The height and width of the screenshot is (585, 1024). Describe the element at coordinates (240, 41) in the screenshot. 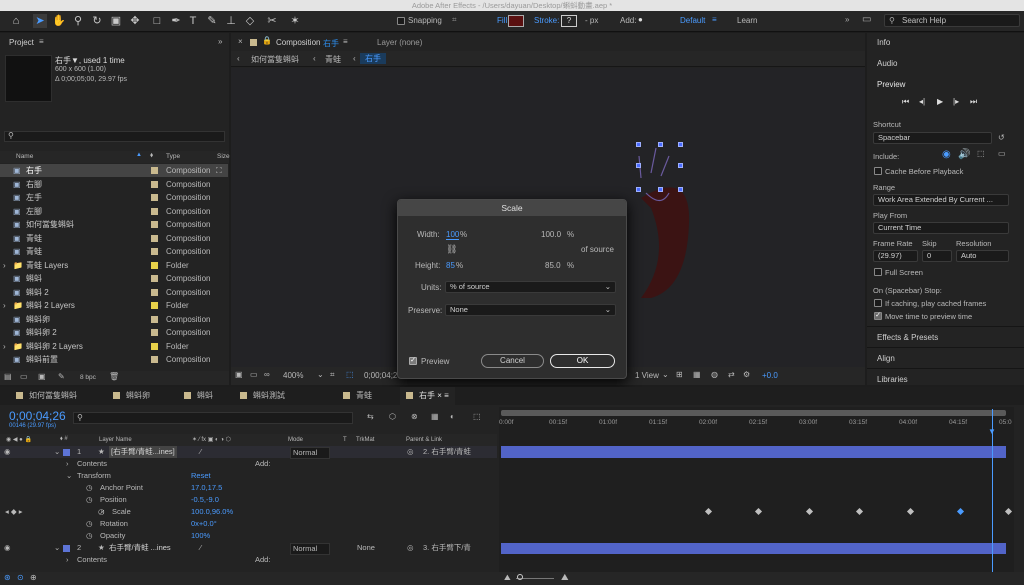

I see `close-tab-icon: ×` at that location.